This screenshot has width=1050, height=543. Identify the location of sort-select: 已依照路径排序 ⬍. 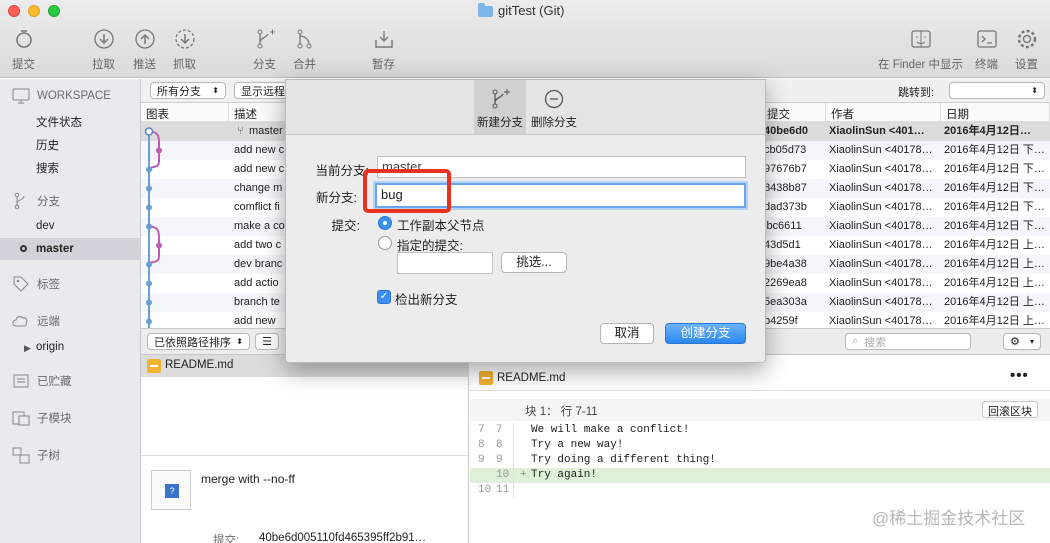
(198, 341).